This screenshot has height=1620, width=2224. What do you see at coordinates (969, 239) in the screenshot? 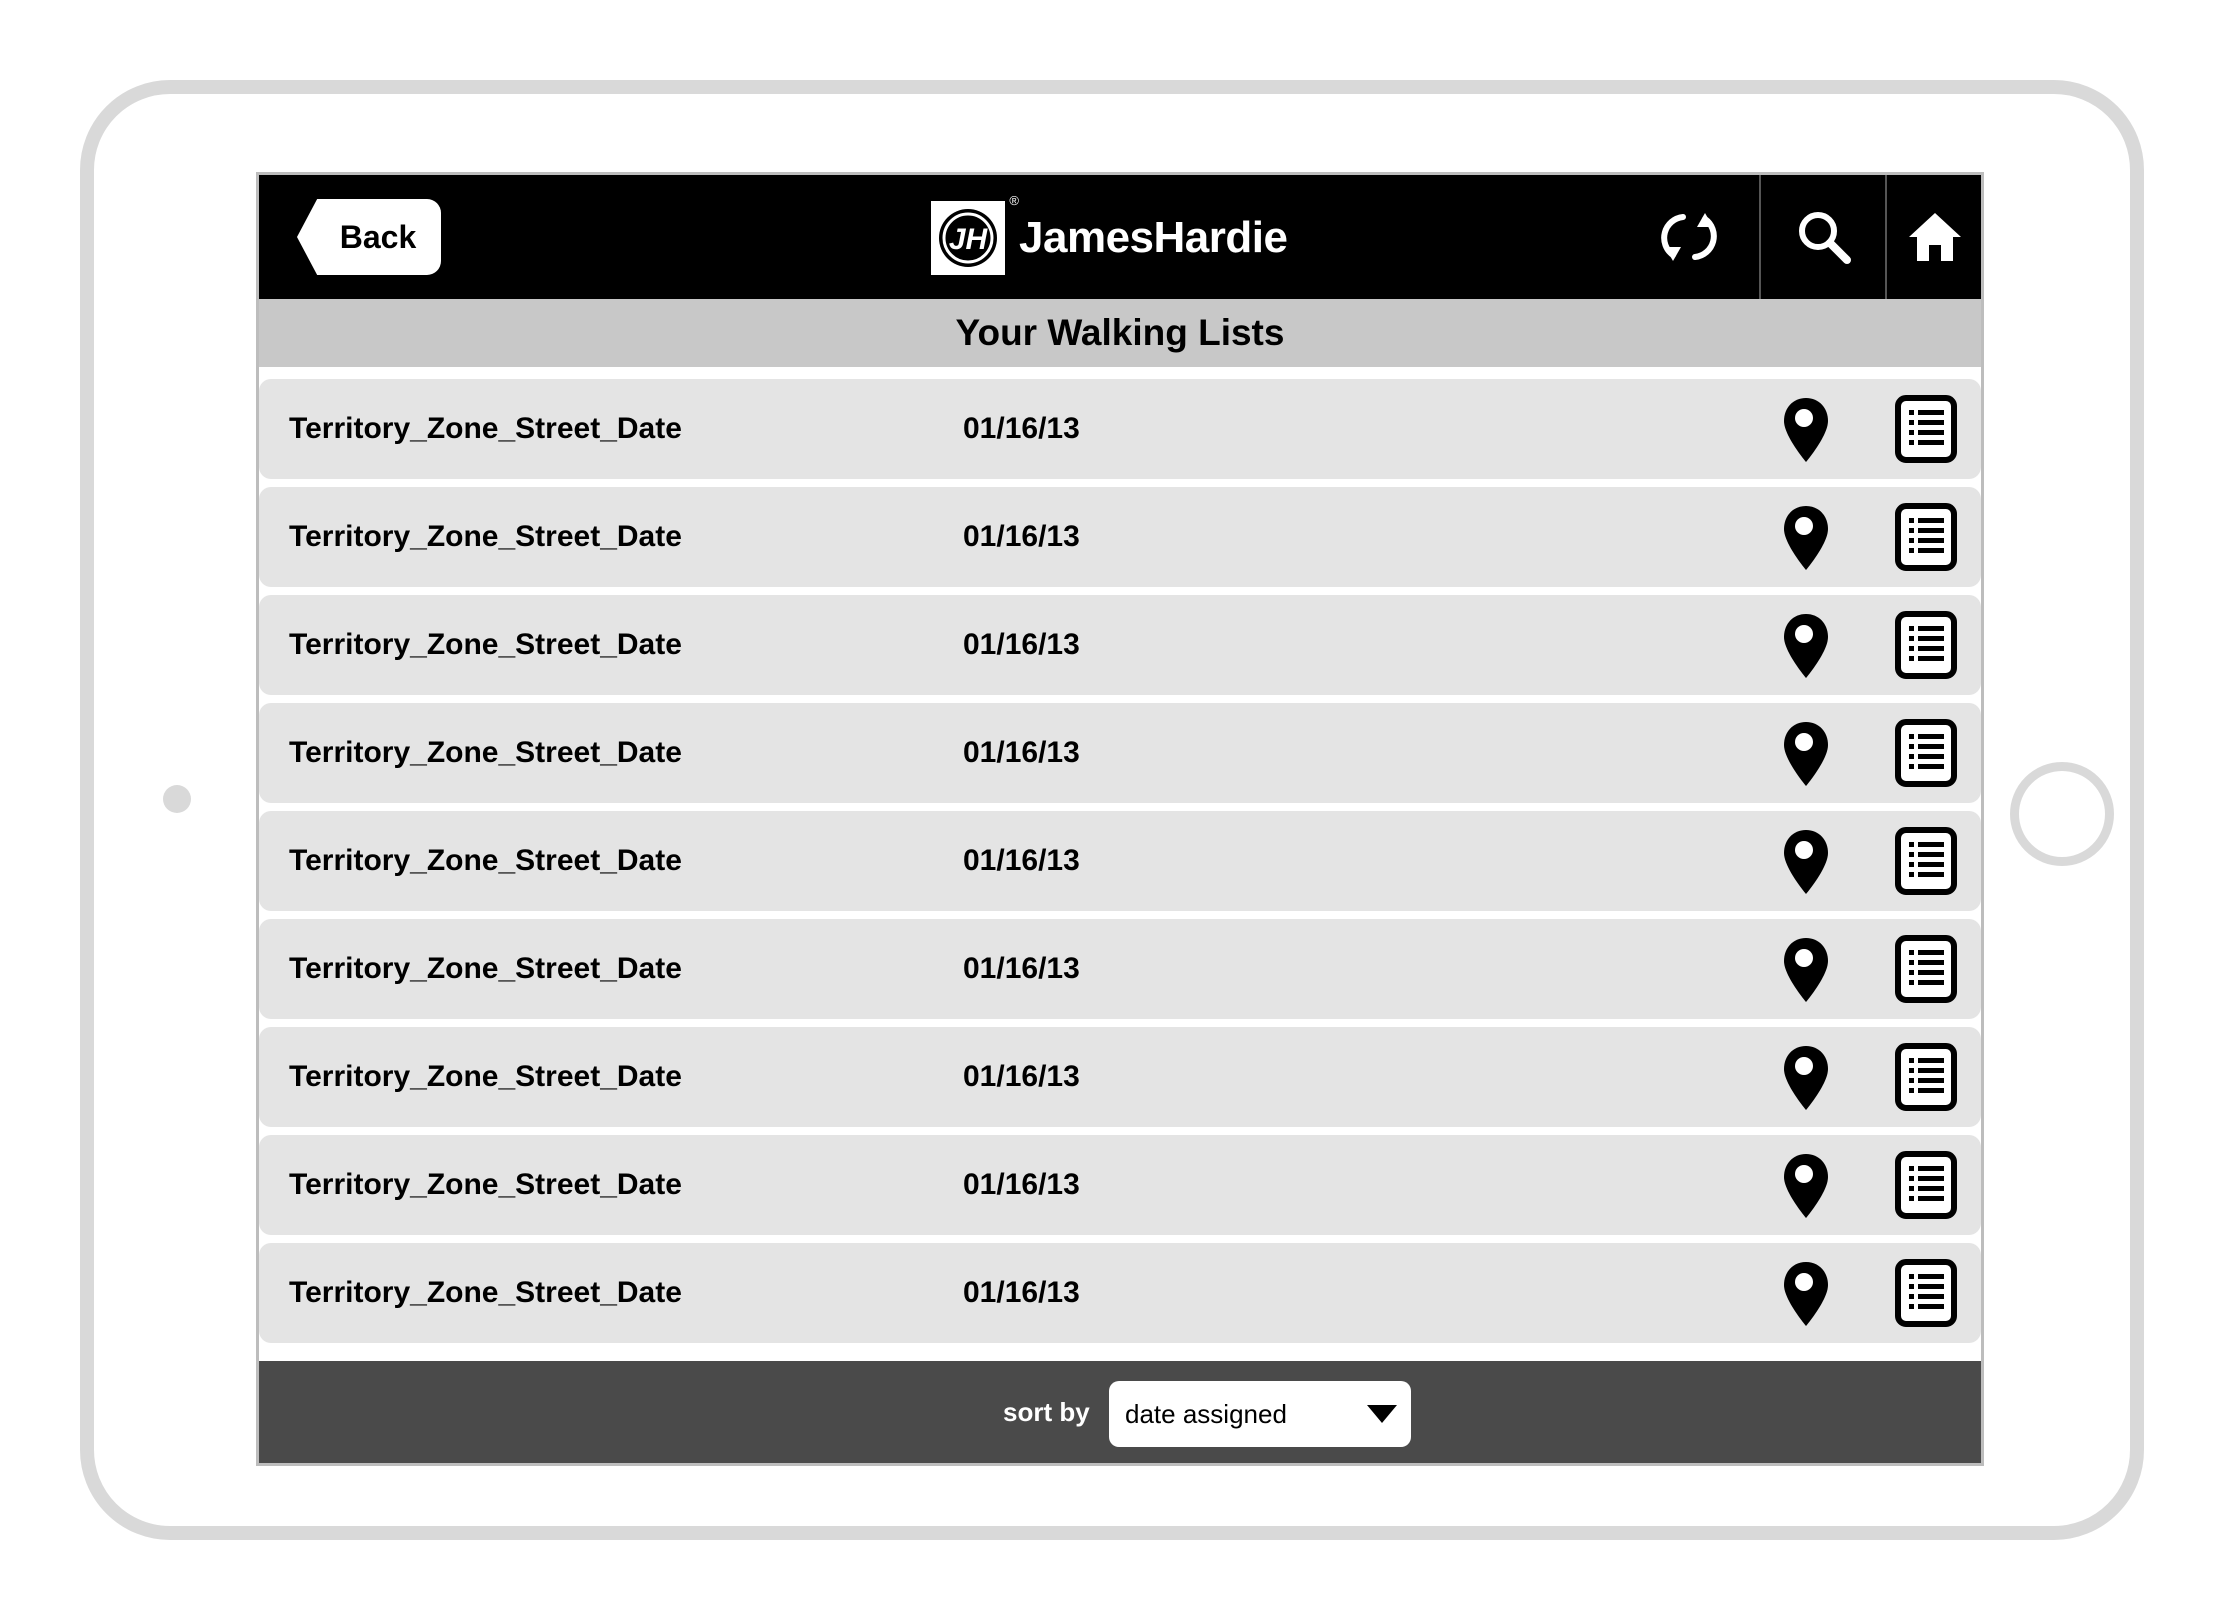
I see `svg-text: JH` at bounding box center [969, 239].